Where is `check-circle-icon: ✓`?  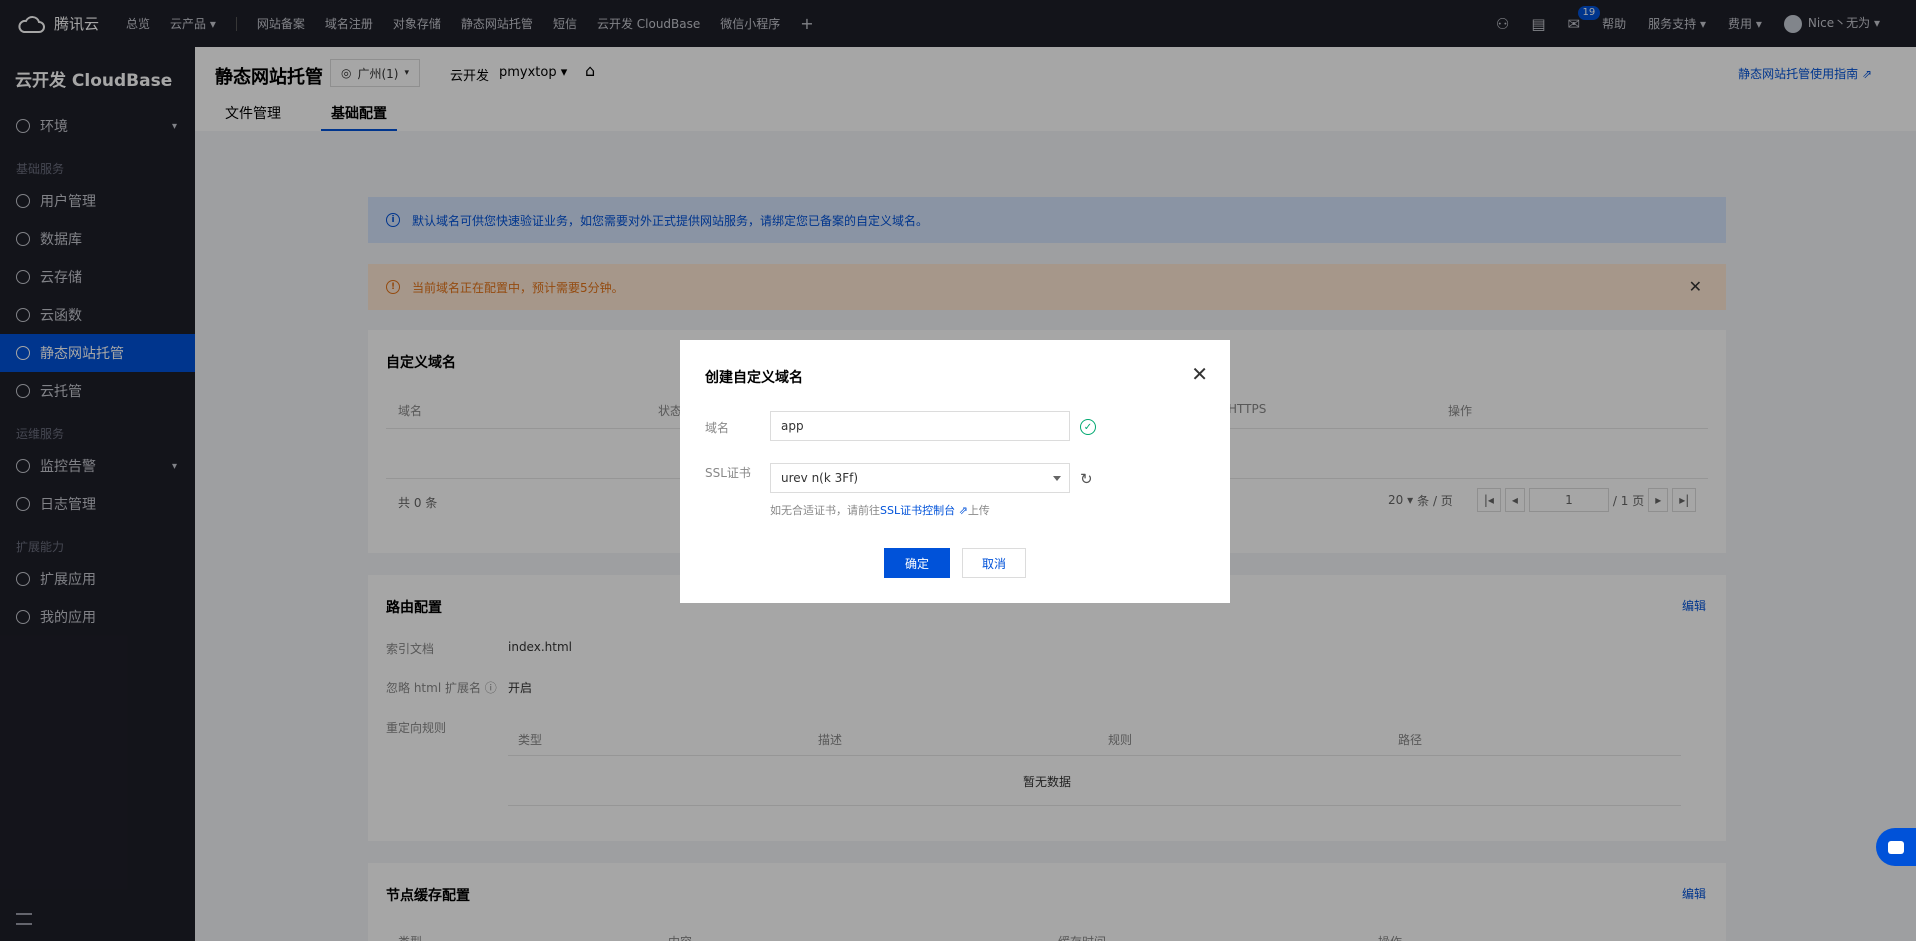 check-circle-icon: ✓ is located at coordinates (1088, 427).